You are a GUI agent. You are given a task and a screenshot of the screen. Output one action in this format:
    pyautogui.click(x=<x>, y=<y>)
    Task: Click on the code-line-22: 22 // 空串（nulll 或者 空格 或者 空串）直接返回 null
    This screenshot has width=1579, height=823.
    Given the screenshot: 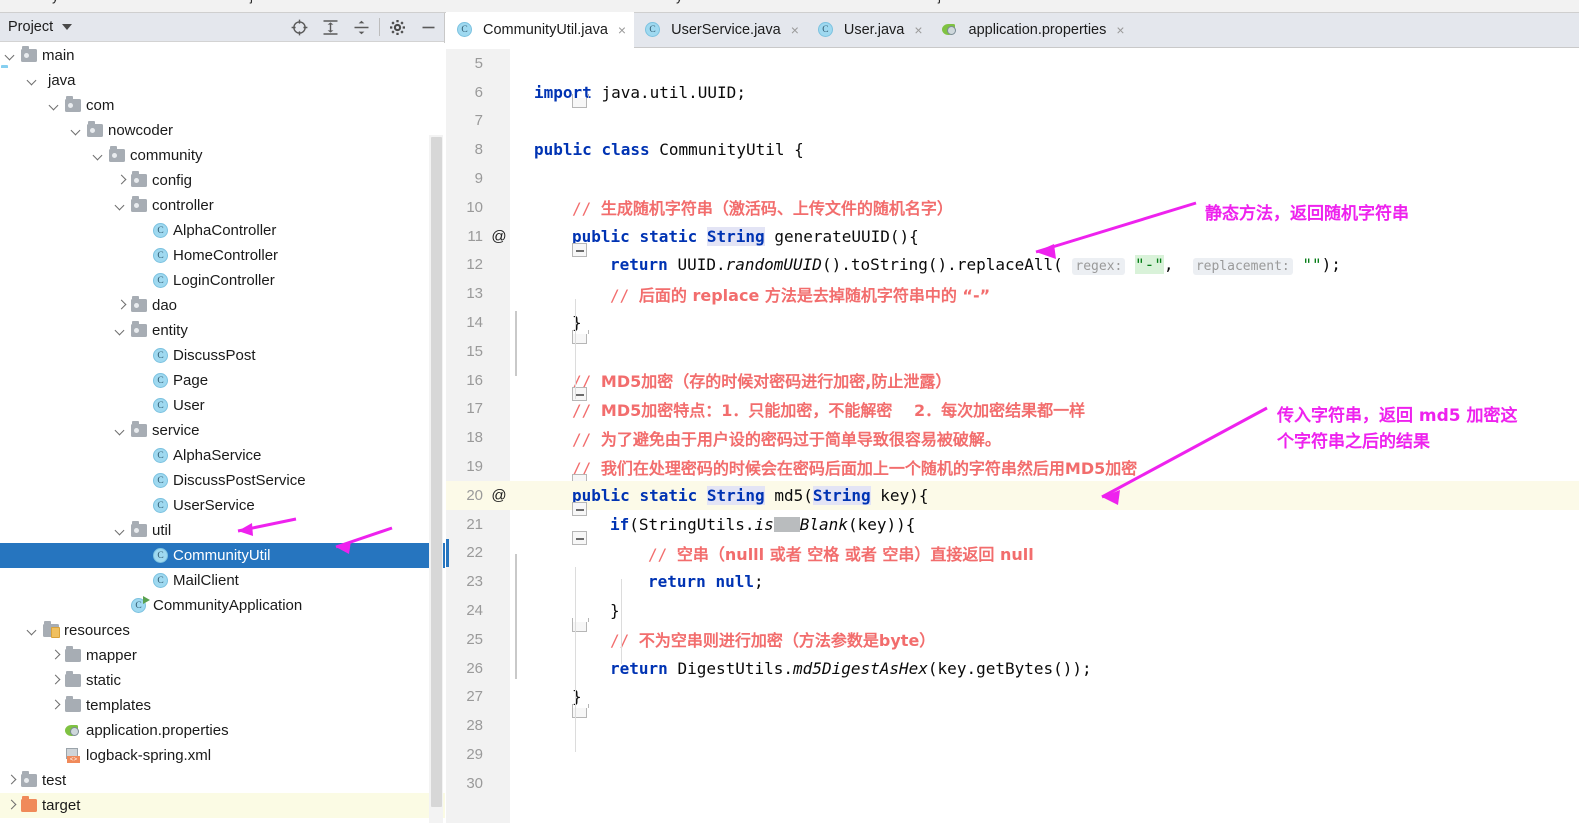 What is the action you would take?
    pyautogui.click(x=1012, y=553)
    